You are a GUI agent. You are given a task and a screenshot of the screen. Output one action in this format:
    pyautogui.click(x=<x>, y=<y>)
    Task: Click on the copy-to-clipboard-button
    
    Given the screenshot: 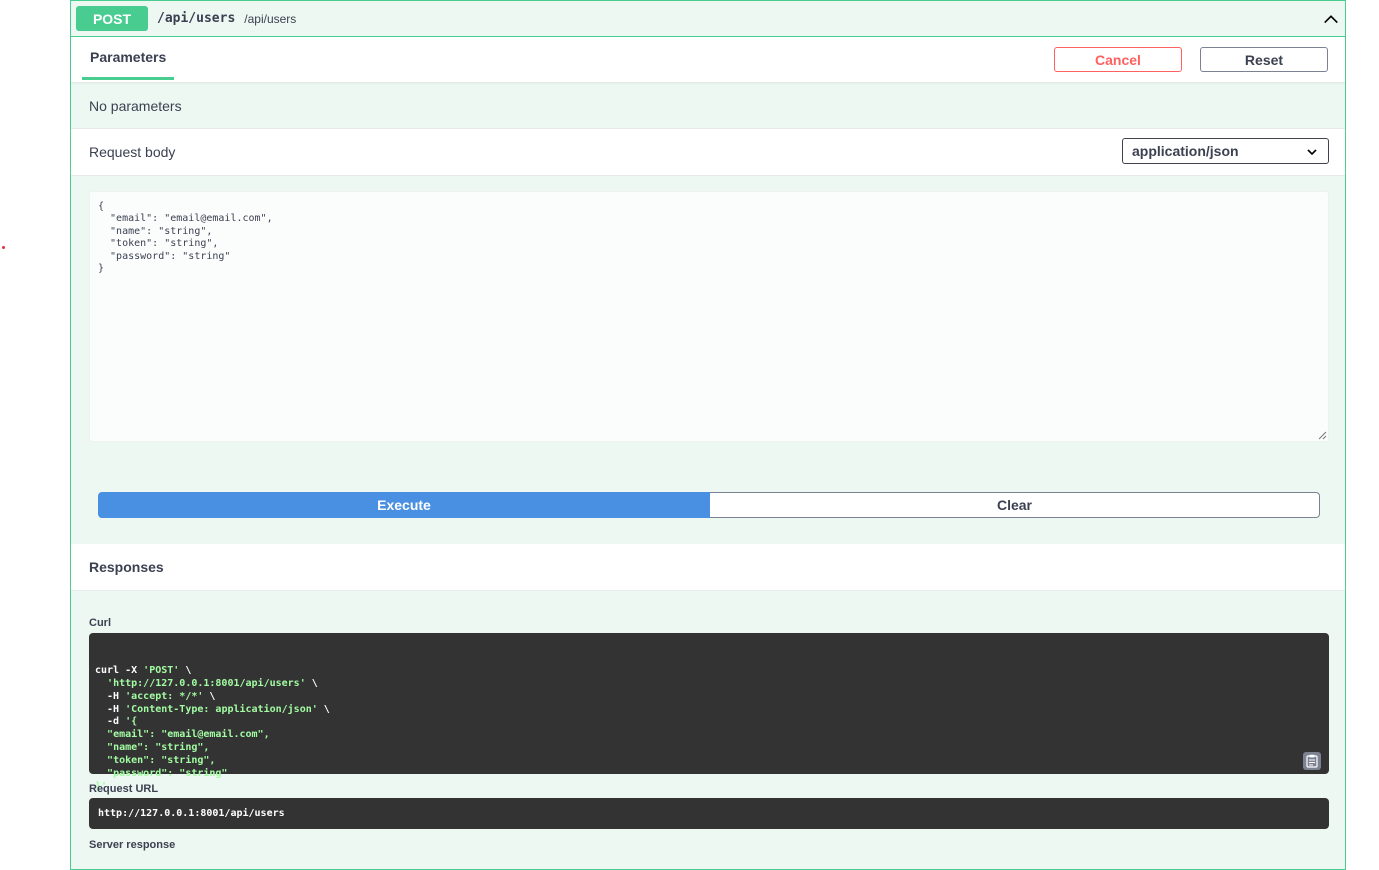 What is the action you would take?
    pyautogui.click(x=1312, y=761)
    